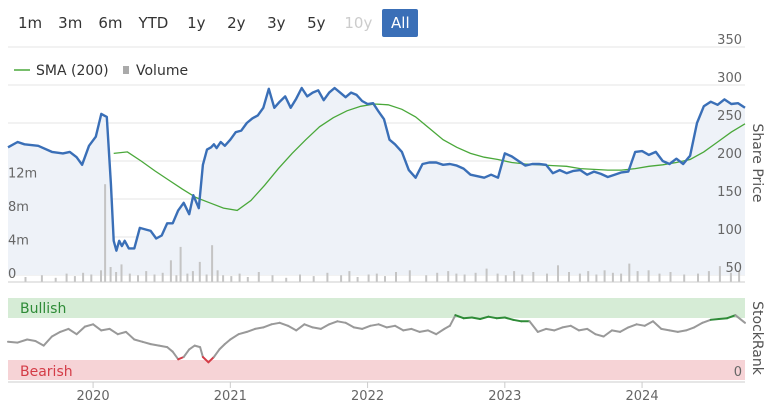 The height and width of the screenshot is (404, 774). Describe the element at coordinates (733, 268) in the screenshot. I see `price-y-tick-label: 50` at that location.